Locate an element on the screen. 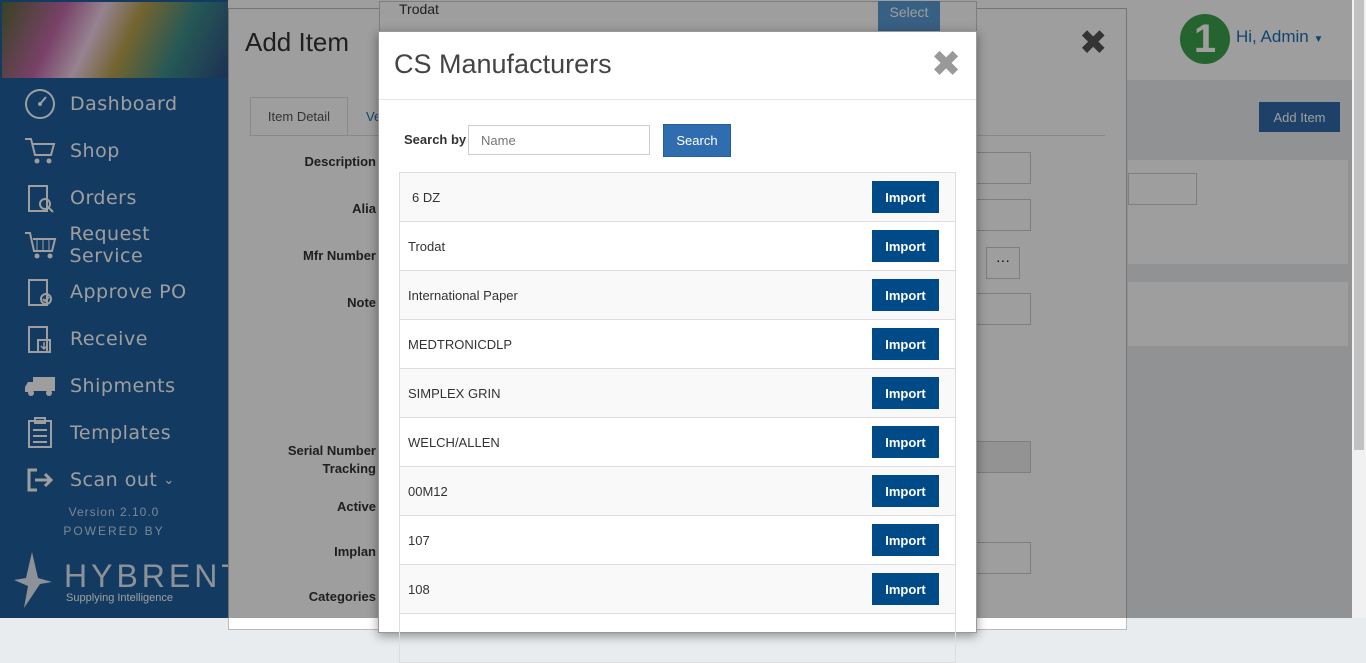 The width and height of the screenshot is (1366, 663). search-button: Search is located at coordinates (697, 140).